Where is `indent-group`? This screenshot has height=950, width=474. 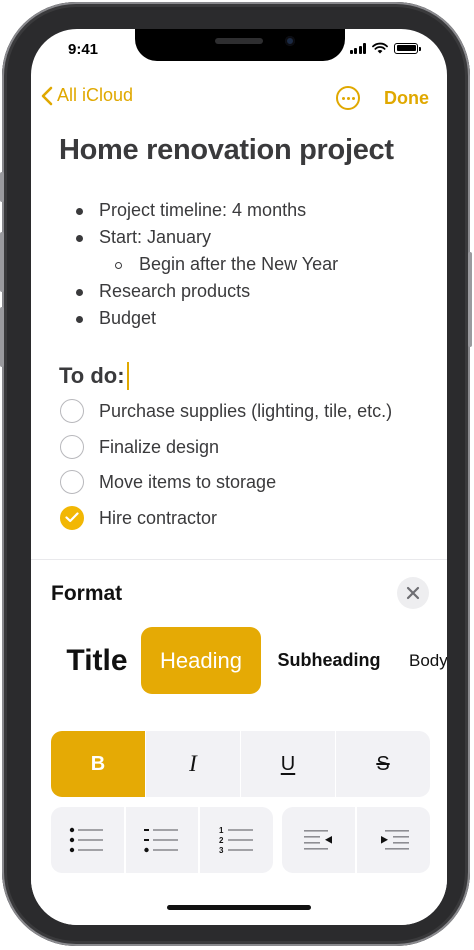
indent-group is located at coordinates (356, 840).